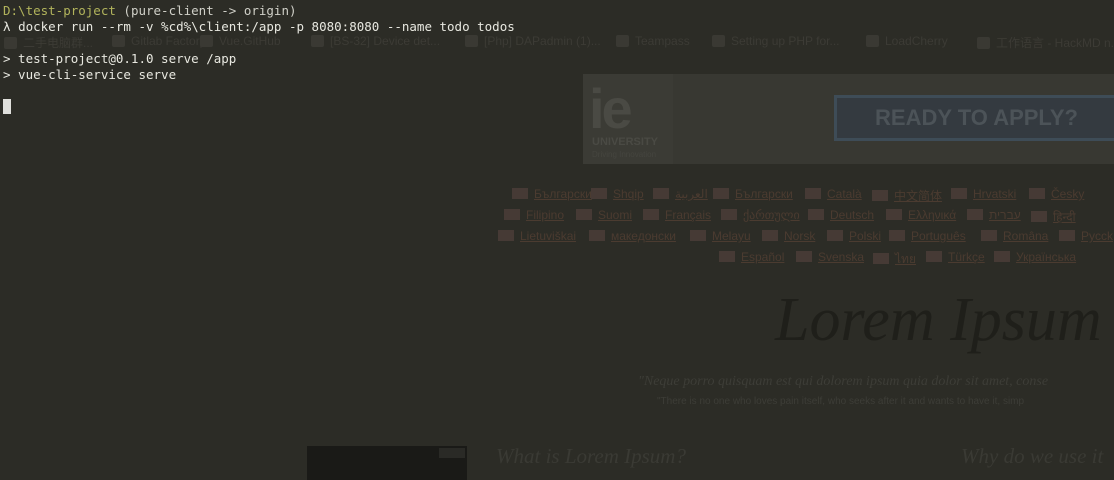  What do you see at coordinates (210, 10) in the screenshot?
I see `git-branch: (pure-client -> origin)` at bounding box center [210, 10].